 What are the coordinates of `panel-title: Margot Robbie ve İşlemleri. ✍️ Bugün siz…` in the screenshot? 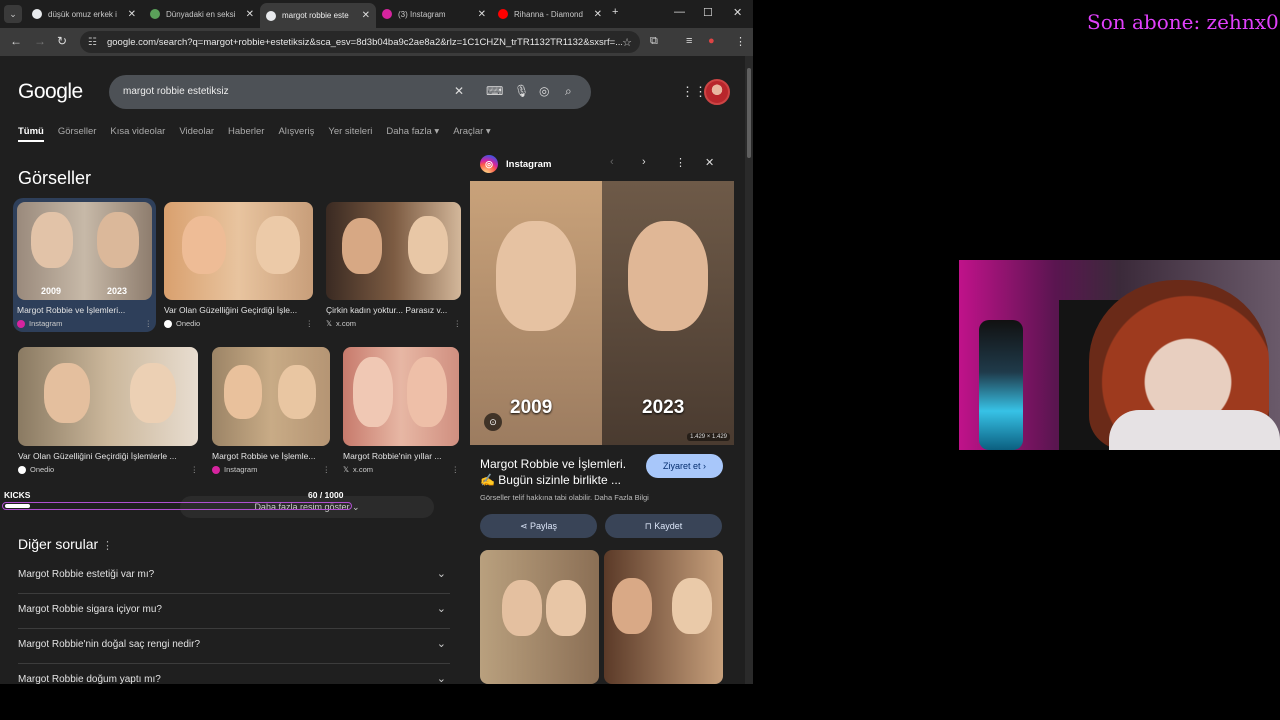 It's located at (560, 472).